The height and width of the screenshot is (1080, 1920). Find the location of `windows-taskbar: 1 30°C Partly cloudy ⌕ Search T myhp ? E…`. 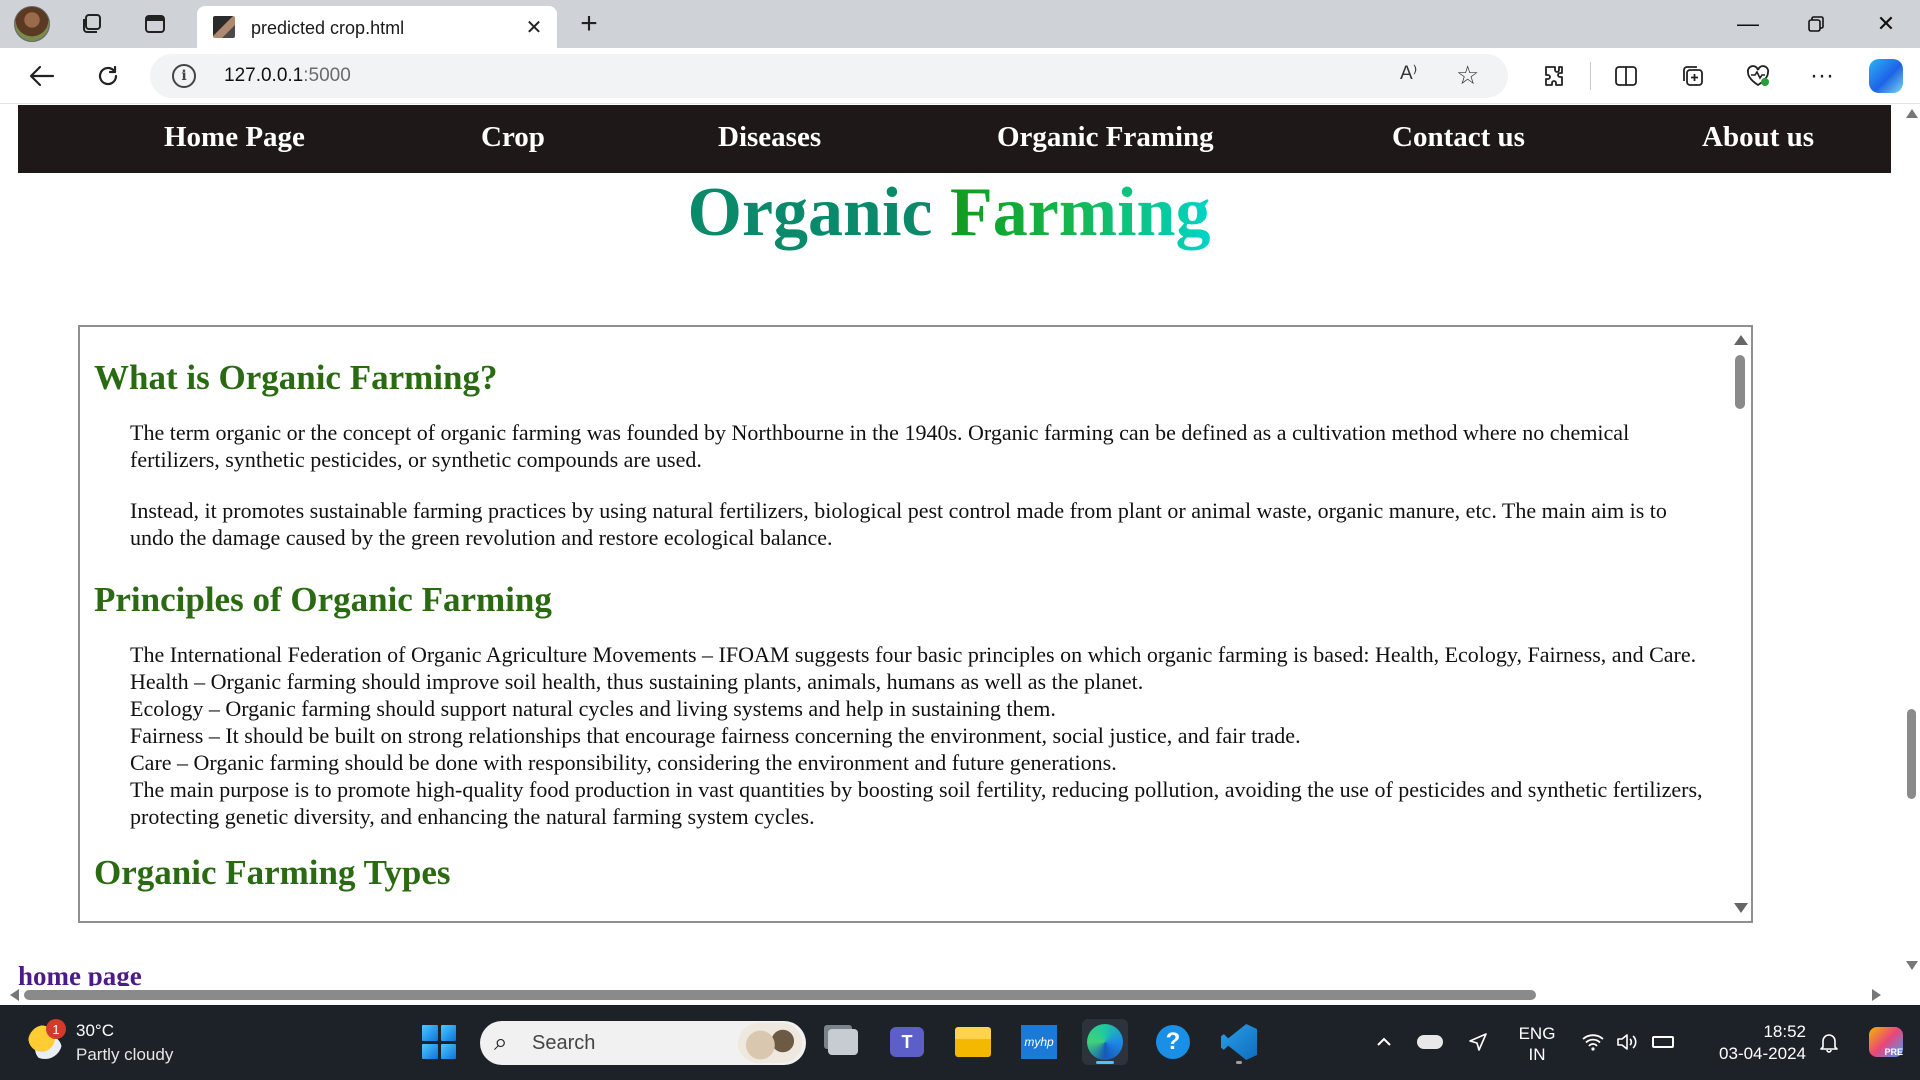

windows-taskbar: 1 30°C Partly cloudy ⌕ Search T myhp ? E… is located at coordinates (960, 1042).